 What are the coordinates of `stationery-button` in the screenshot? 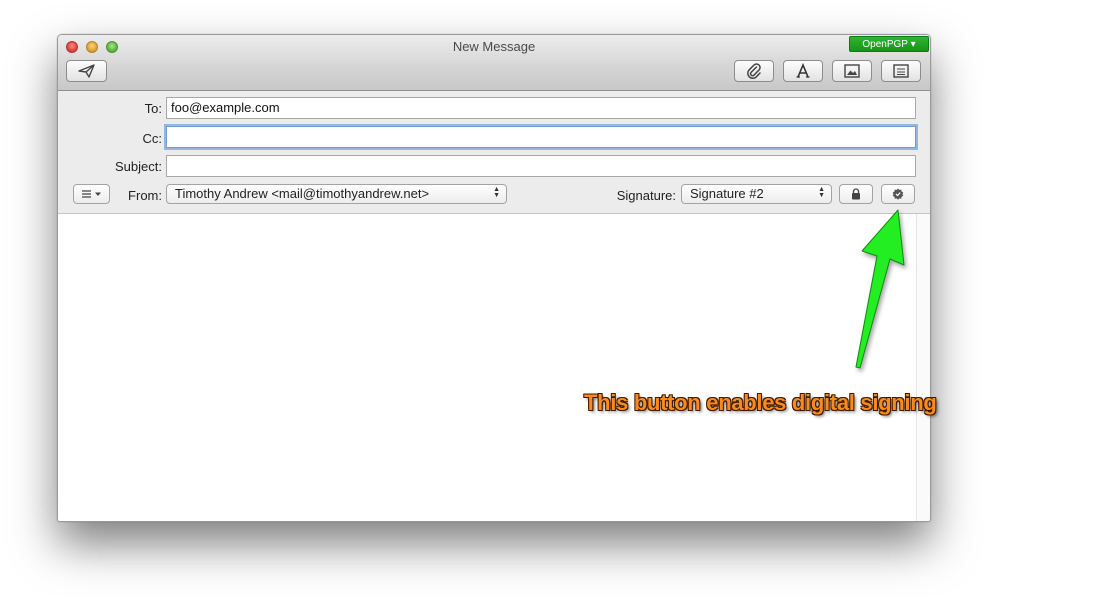 It's located at (901, 71).